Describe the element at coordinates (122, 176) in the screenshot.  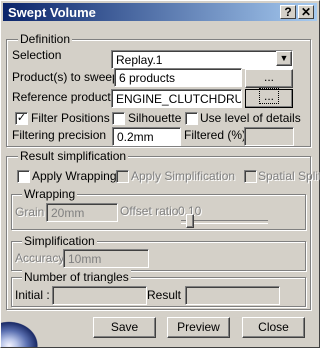
I see `apply-simplification-checkbox` at that location.